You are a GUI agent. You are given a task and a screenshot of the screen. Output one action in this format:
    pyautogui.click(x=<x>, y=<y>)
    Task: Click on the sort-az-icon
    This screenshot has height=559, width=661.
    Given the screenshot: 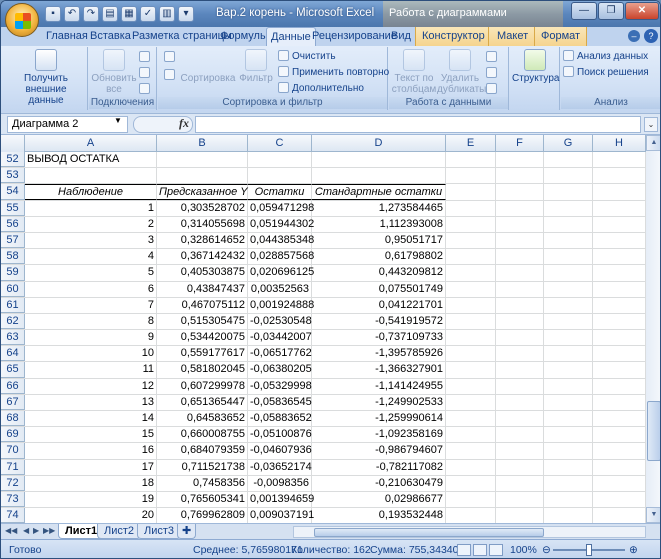 What is the action you would take?
    pyautogui.click(x=171, y=57)
    